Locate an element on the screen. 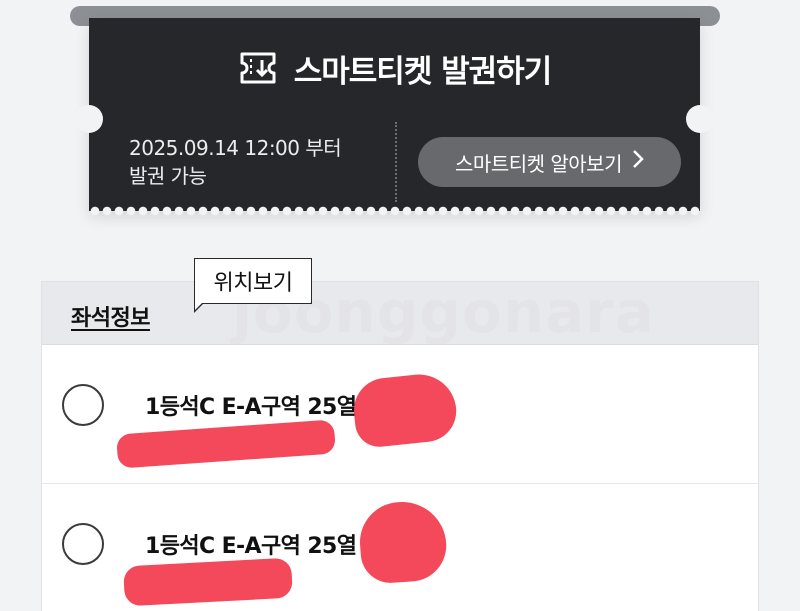 The width and height of the screenshot is (800, 611). issue-status-line: 발권 가능 is located at coordinates (168, 176).